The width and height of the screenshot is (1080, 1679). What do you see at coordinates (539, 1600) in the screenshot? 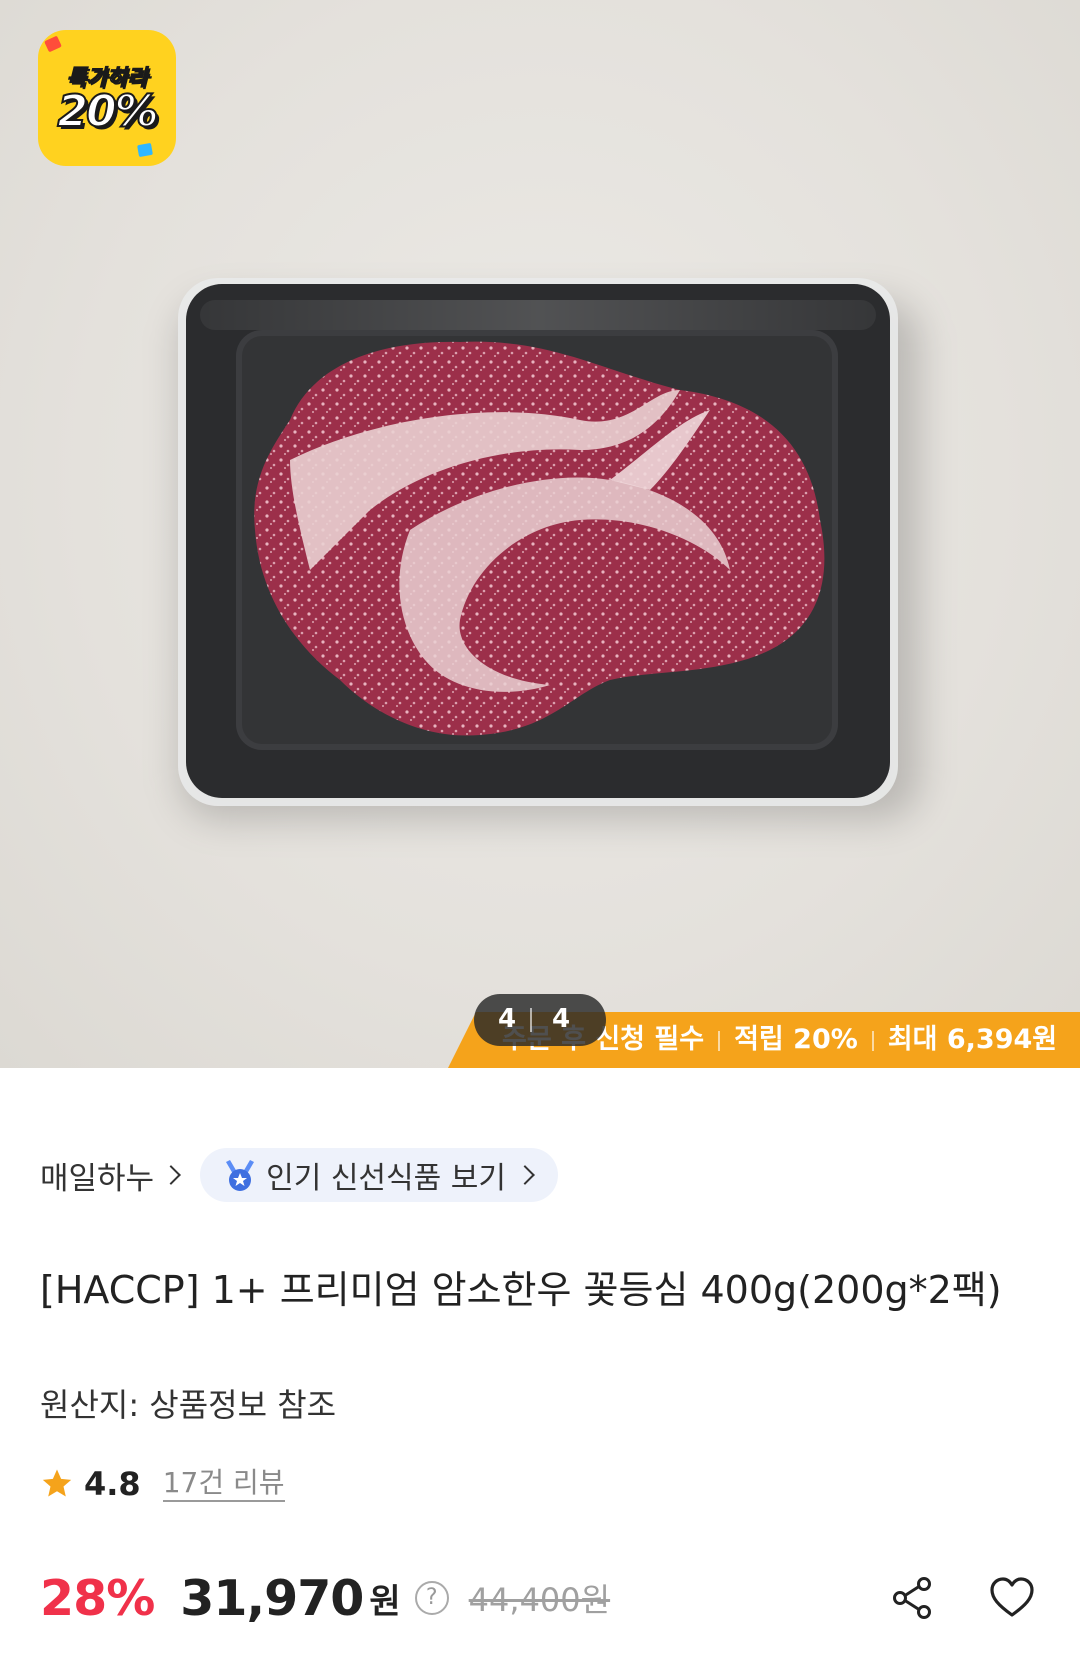
I see `original-price: 44,400원` at bounding box center [539, 1600].